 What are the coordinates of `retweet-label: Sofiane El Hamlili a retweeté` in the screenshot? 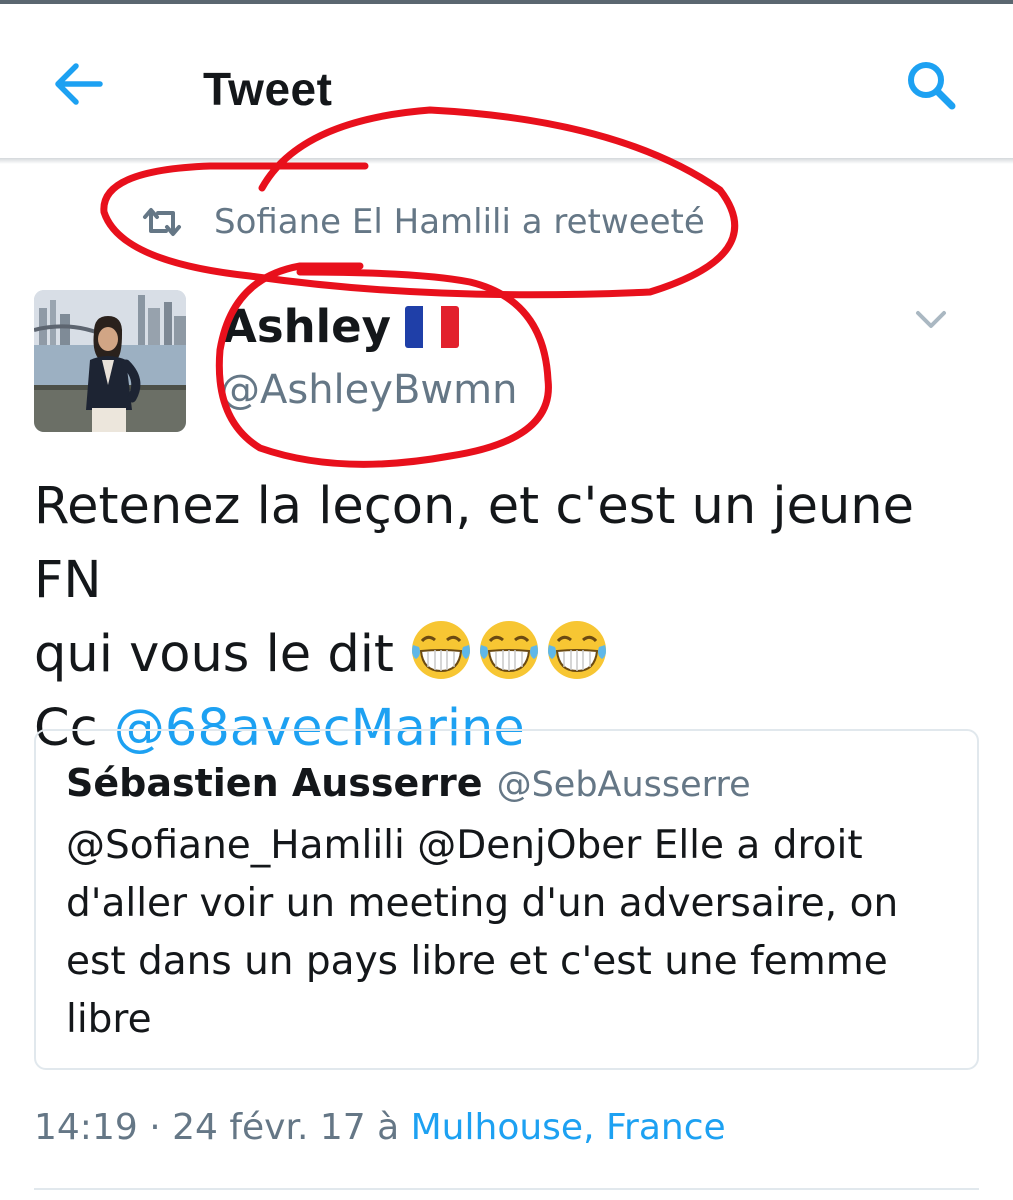 It's located at (459, 222).